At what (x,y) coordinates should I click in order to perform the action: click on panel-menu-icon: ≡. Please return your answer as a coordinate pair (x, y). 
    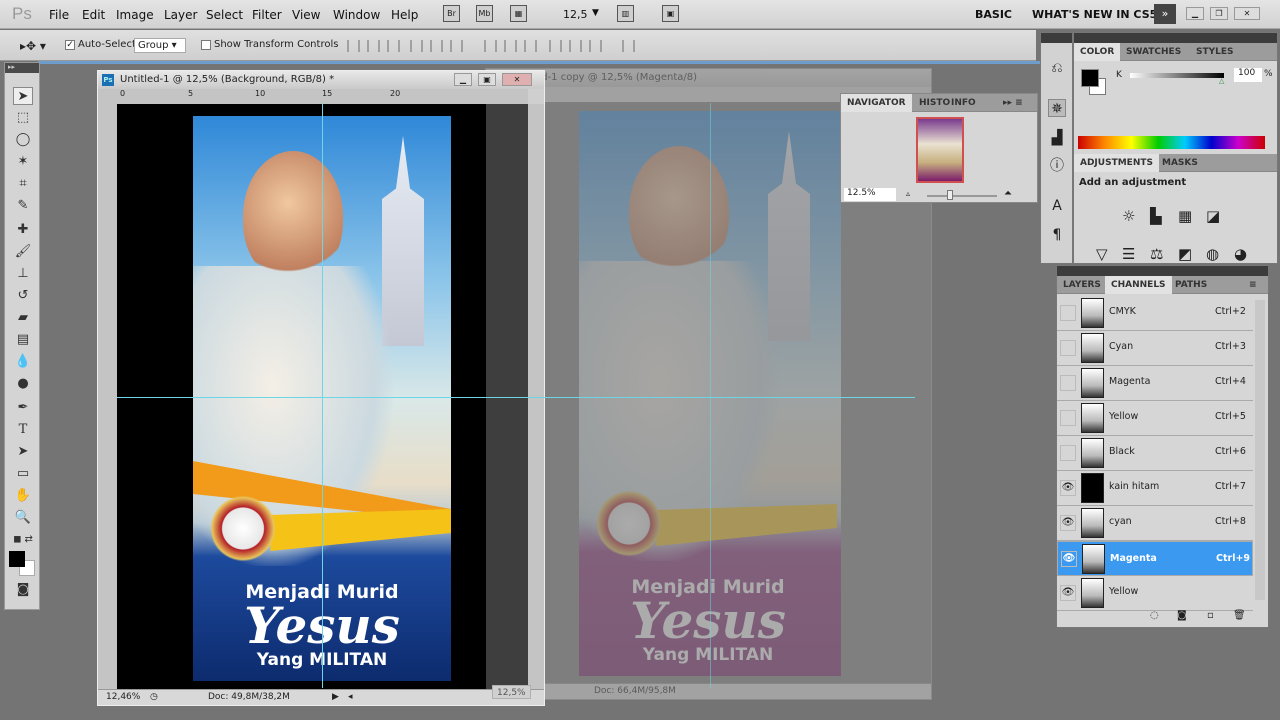
    Looking at the image, I should click on (1253, 285).